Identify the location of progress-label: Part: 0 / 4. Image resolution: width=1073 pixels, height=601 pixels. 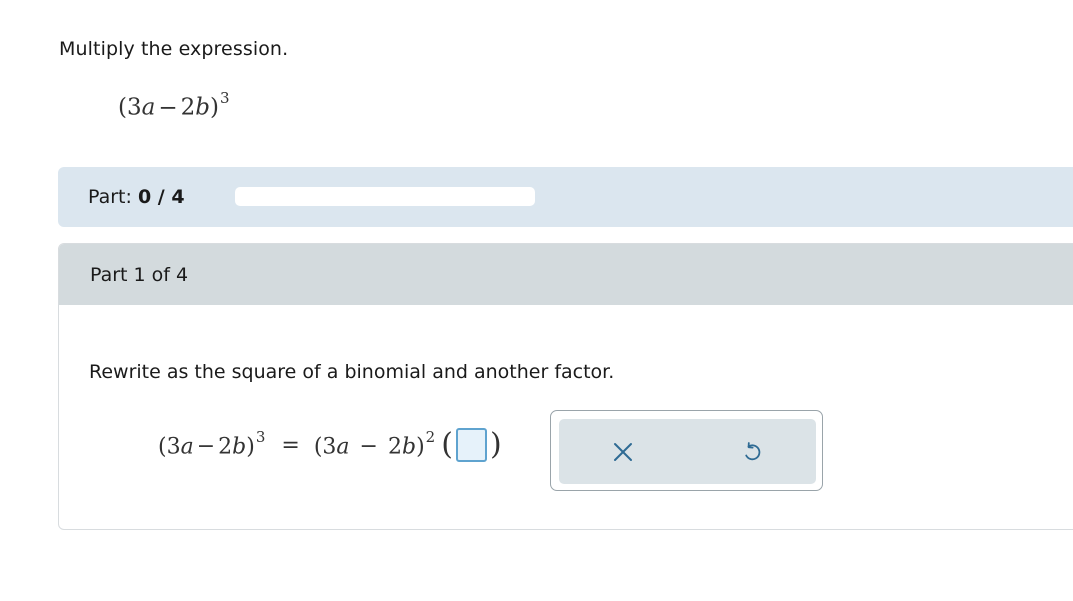
(136, 197).